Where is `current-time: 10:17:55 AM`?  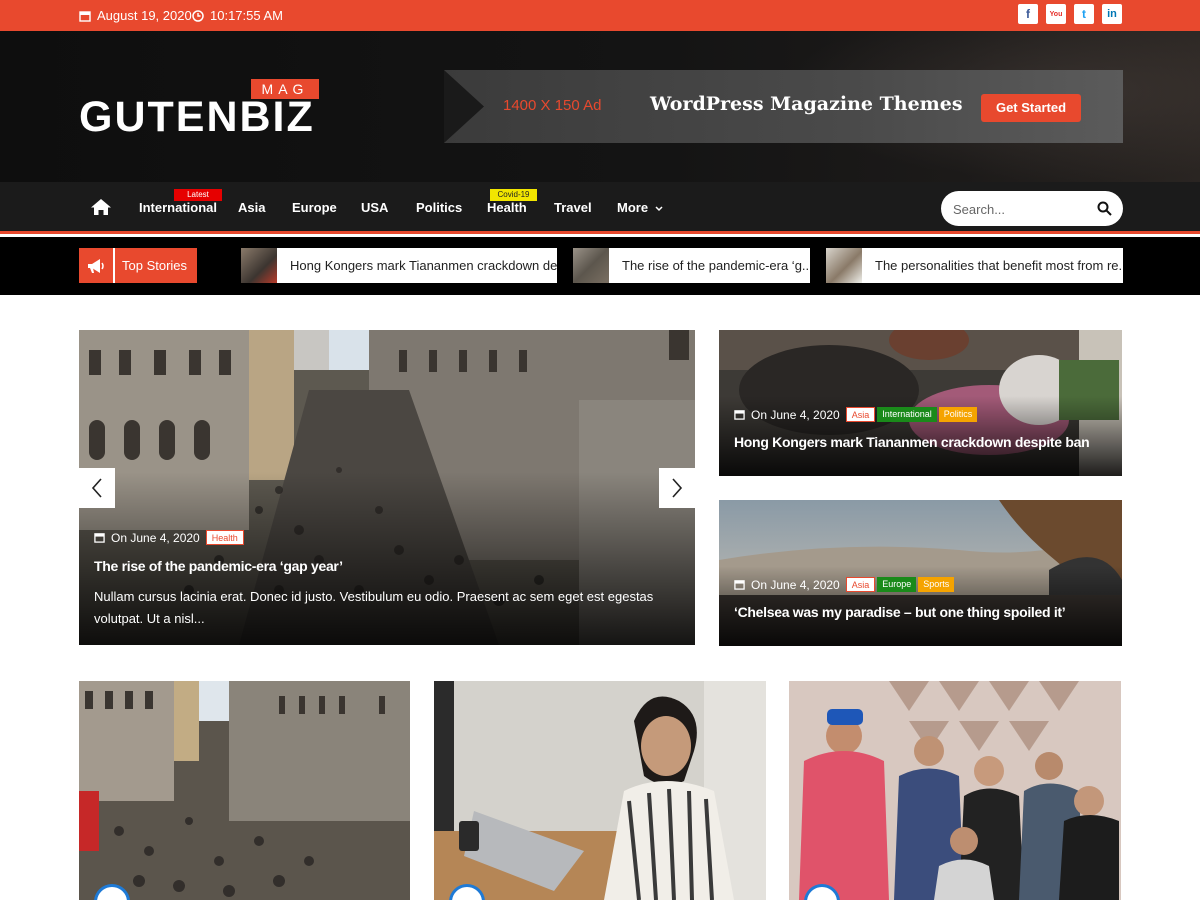 current-time: 10:17:55 AM is located at coordinates (246, 15).